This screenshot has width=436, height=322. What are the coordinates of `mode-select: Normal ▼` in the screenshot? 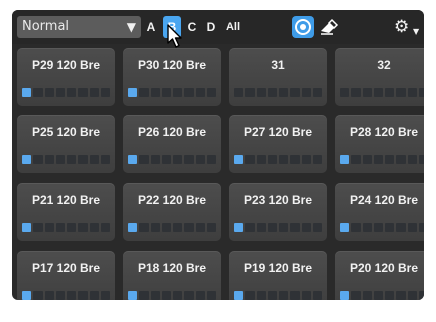 It's located at (79, 27).